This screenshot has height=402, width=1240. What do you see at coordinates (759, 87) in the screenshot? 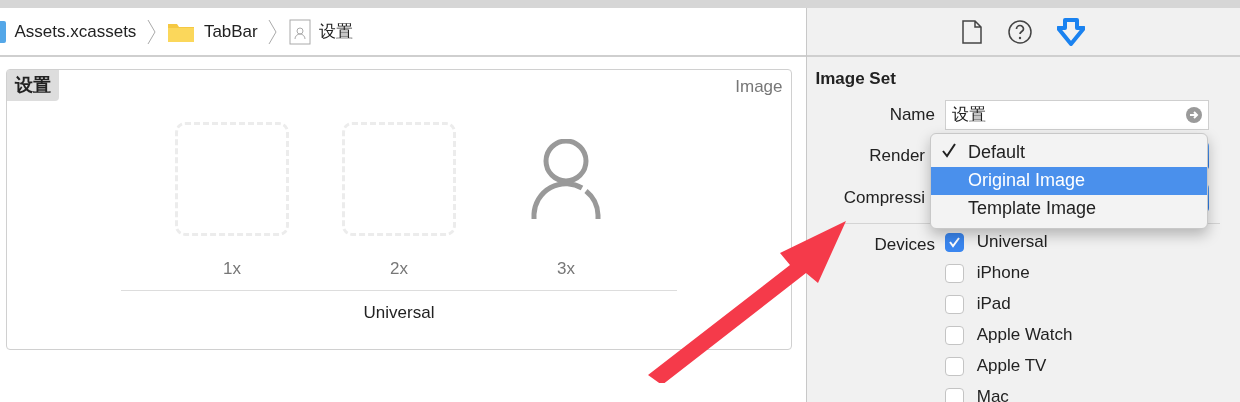
I see `asset-type-label: Image` at bounding box center [759, 87].